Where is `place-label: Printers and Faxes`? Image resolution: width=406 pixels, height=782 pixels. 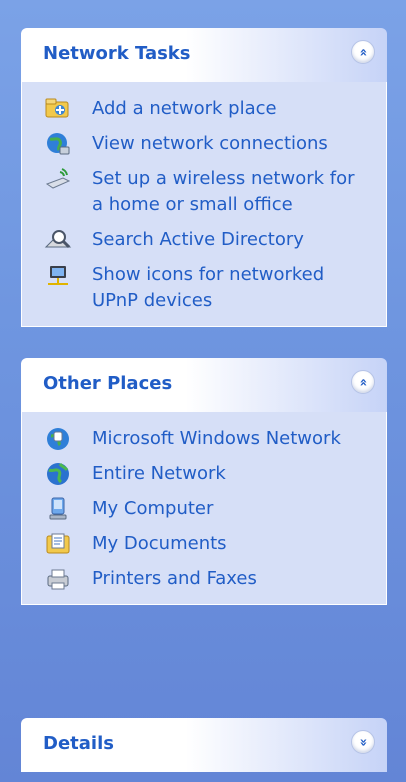 place-label: Printers and Faxes is located at coordinates (227, 579).